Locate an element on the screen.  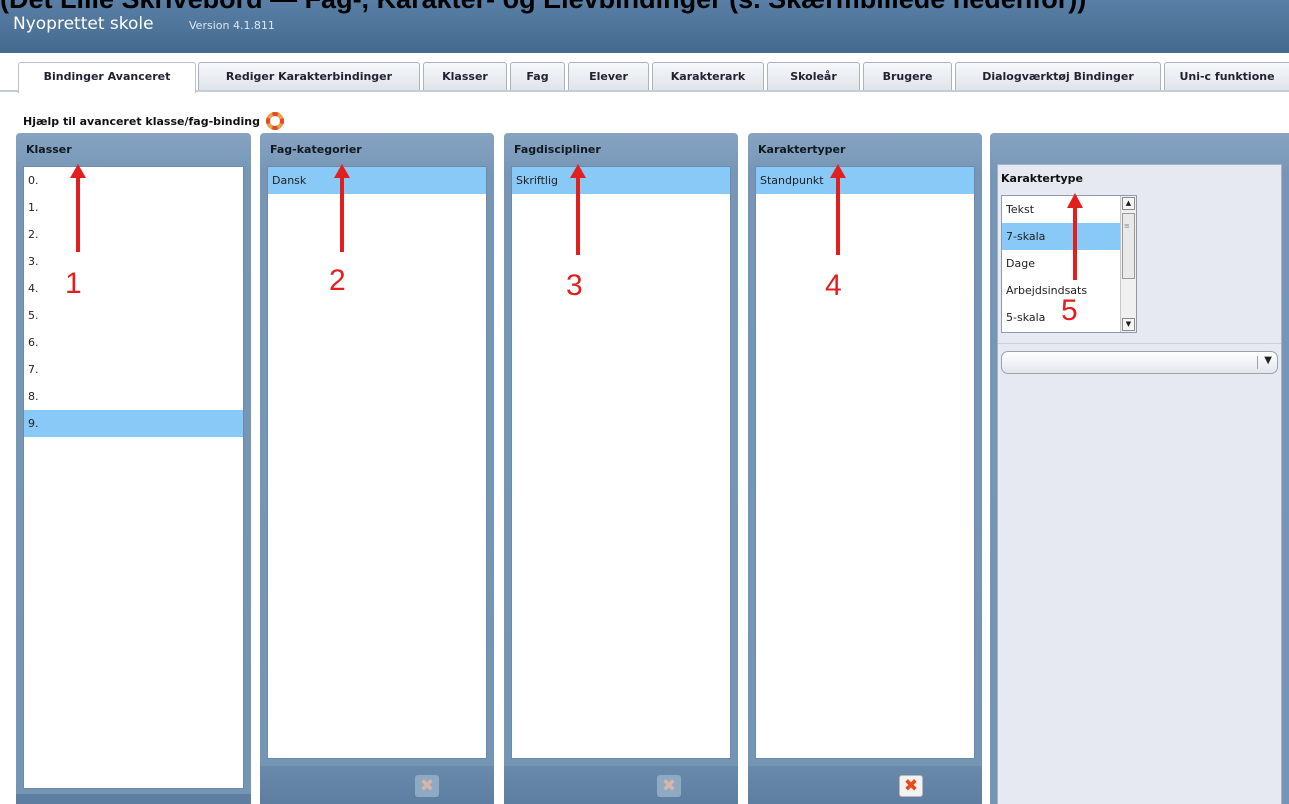
annotation-arrows is located at coordinates (576, 222).